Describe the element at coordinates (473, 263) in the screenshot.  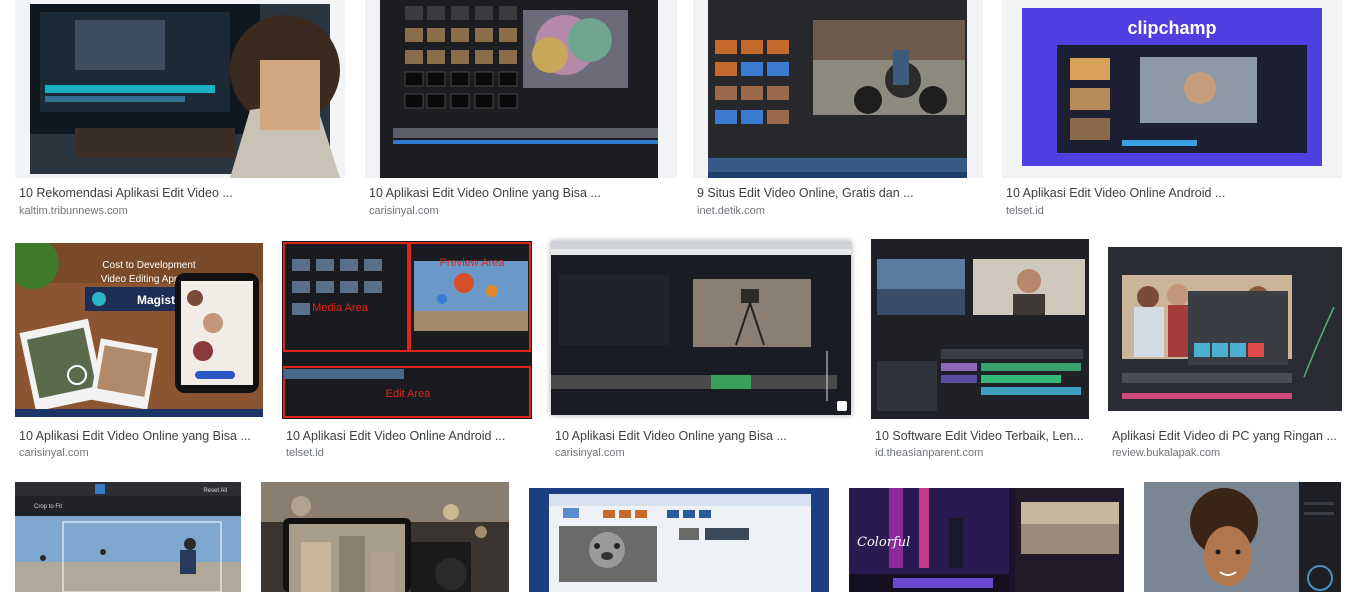
I see `preview-area-label: Preview Area` at that location.